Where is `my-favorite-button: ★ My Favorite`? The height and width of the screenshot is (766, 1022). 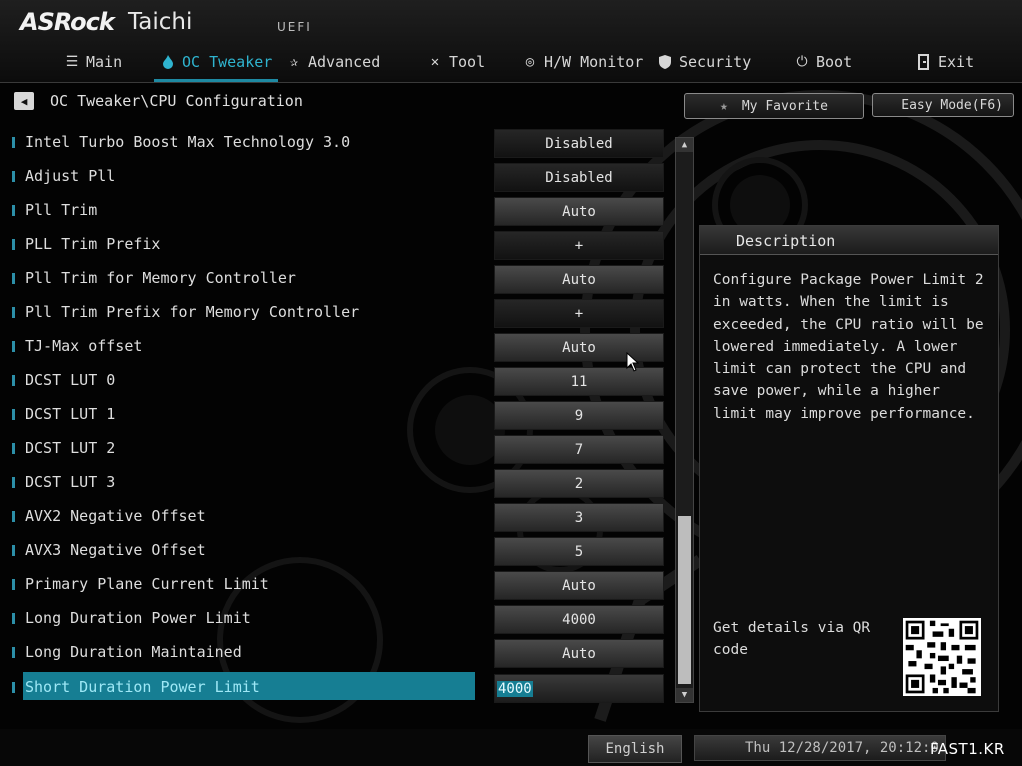 my-favorite-button: ★ My Favorite is located at coordinates (774, 106).